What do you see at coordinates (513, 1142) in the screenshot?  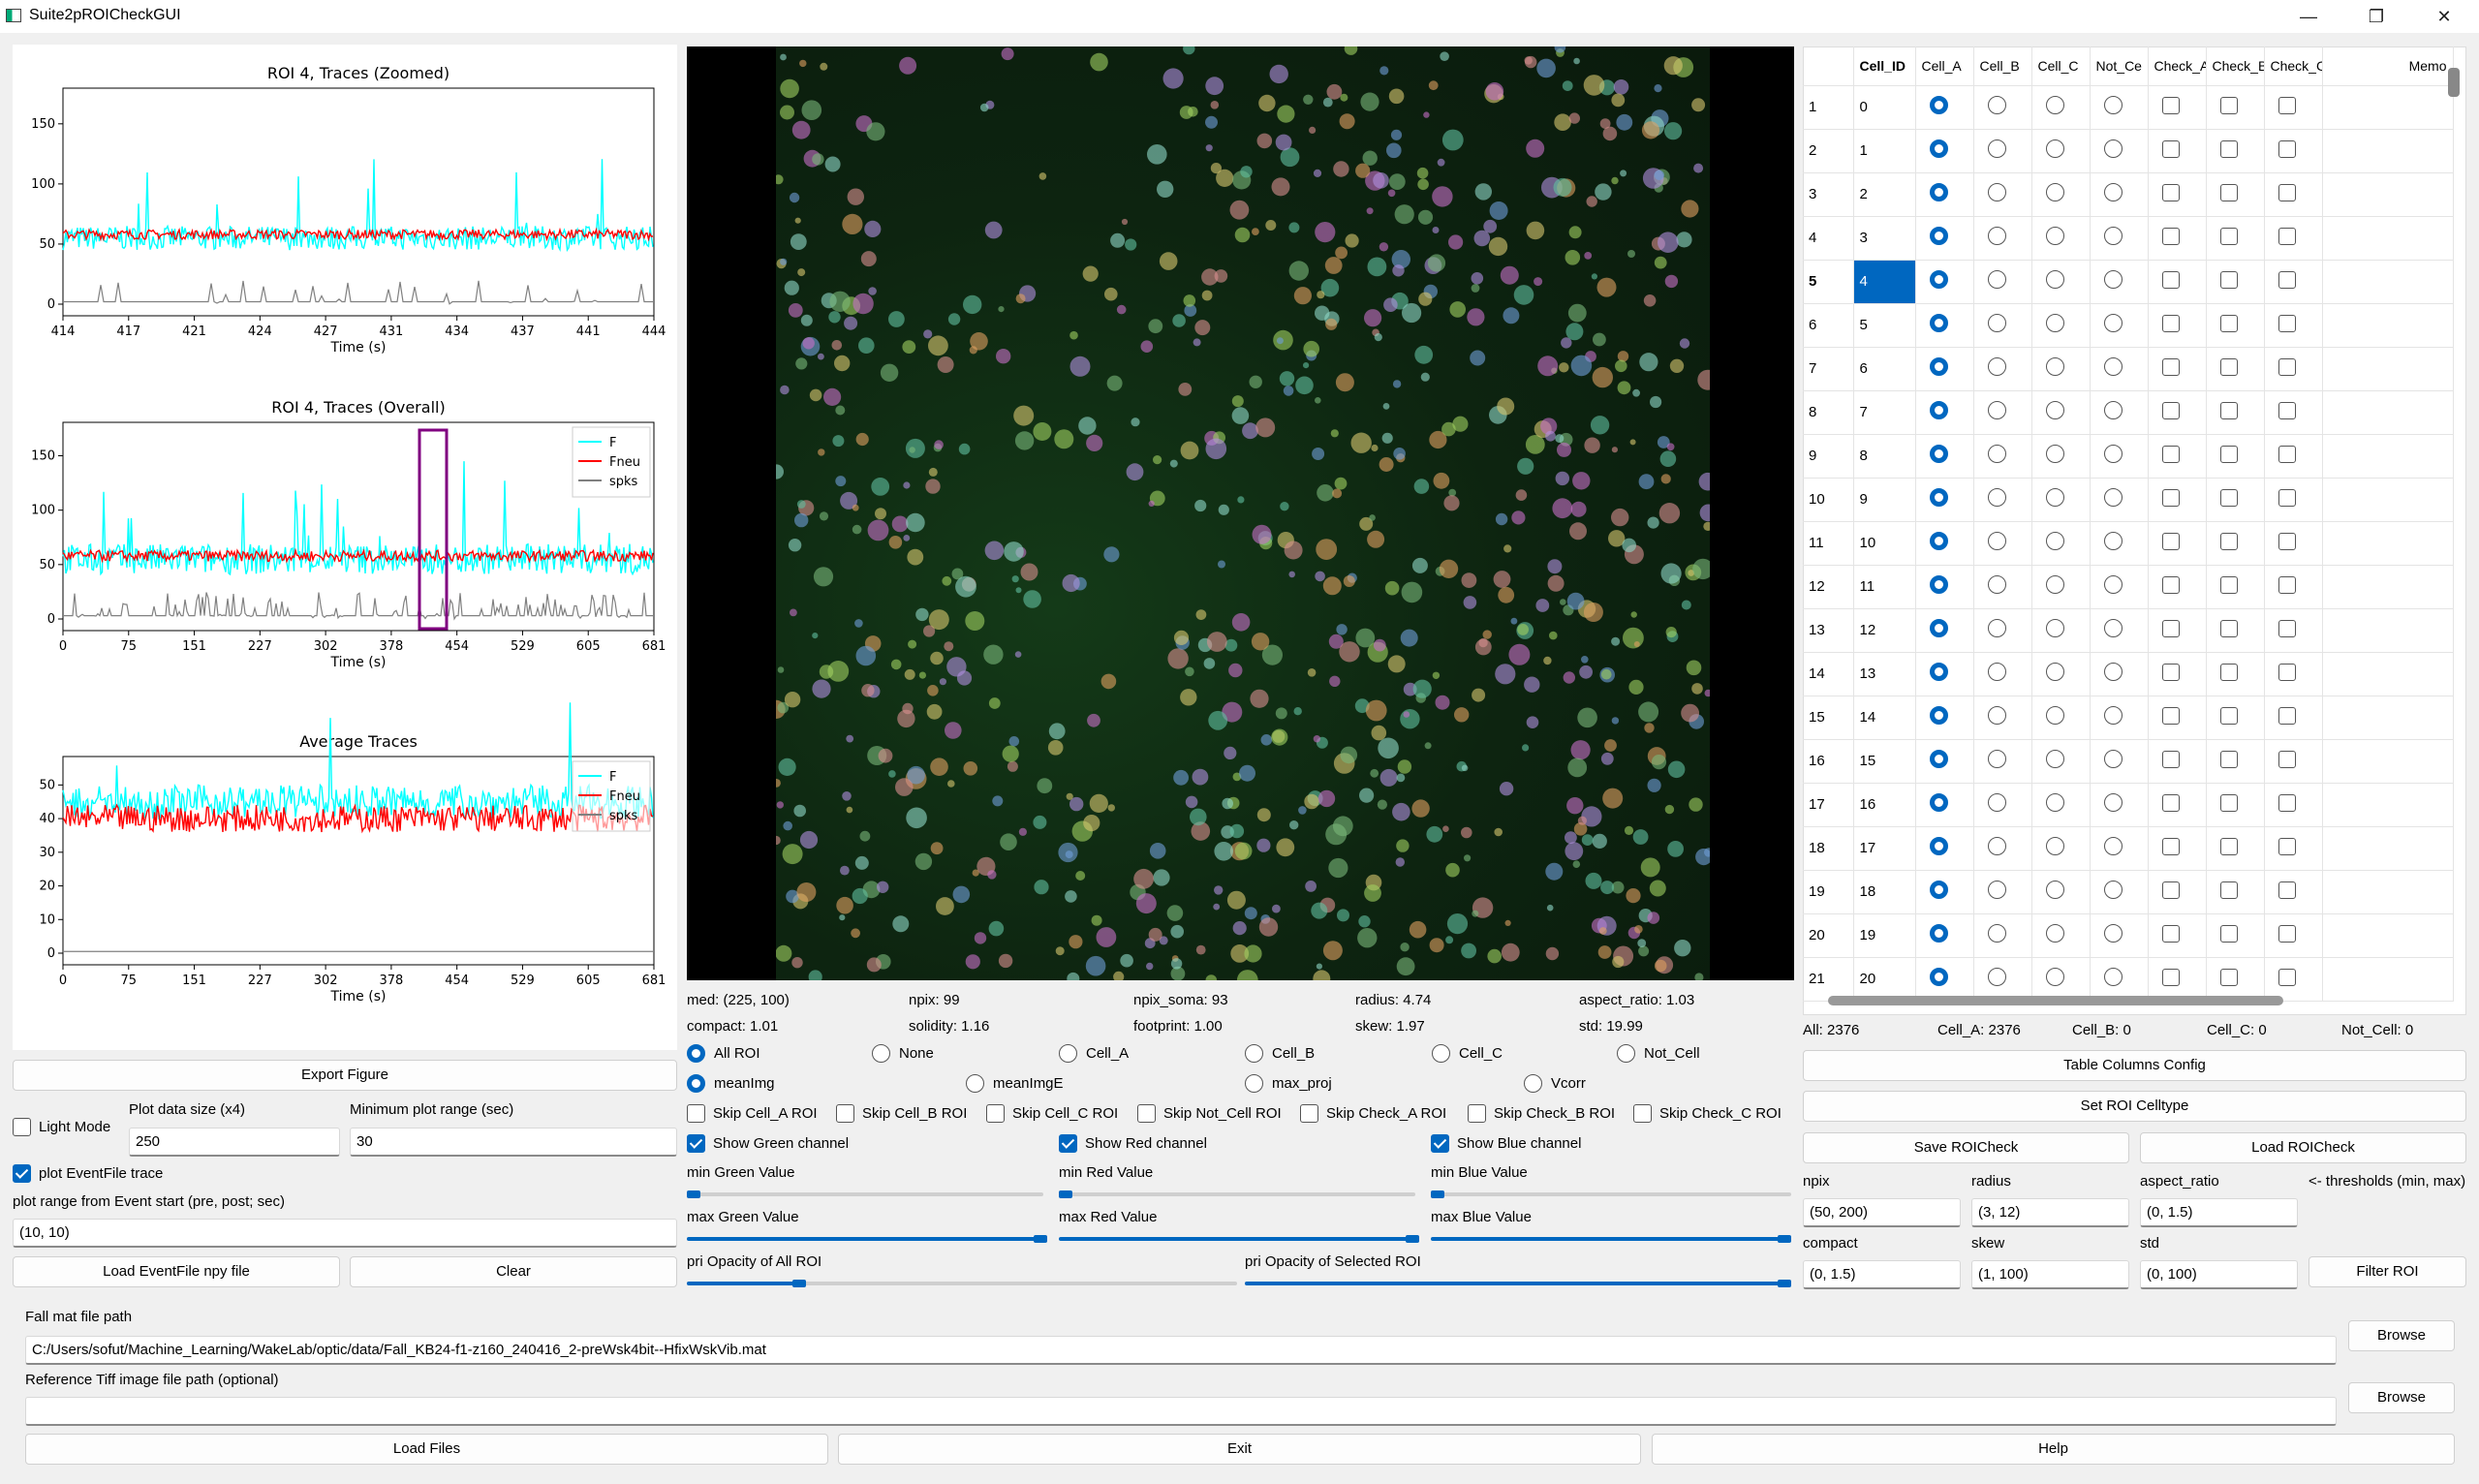 I see `min-range-input: 30` at bounding box center [513, 1142].